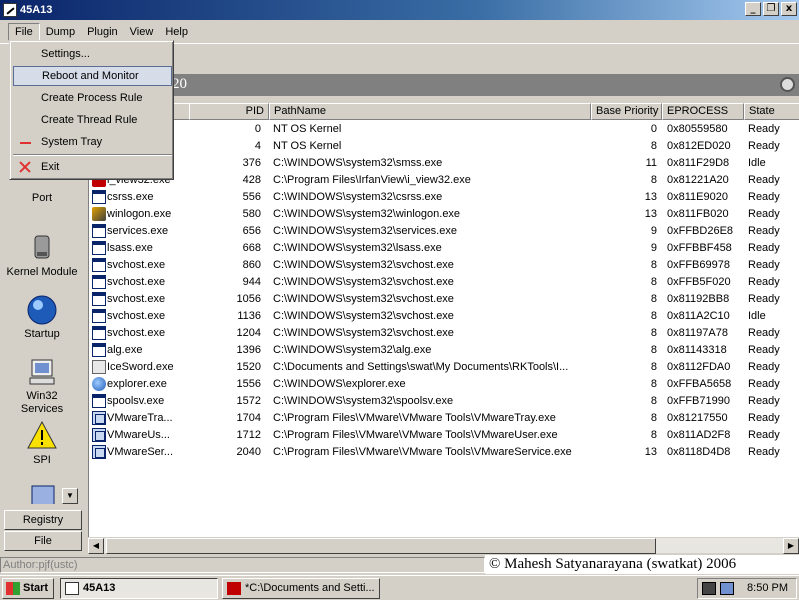  I want to click on task-button-45a13: 45A13, so click(139, 588).